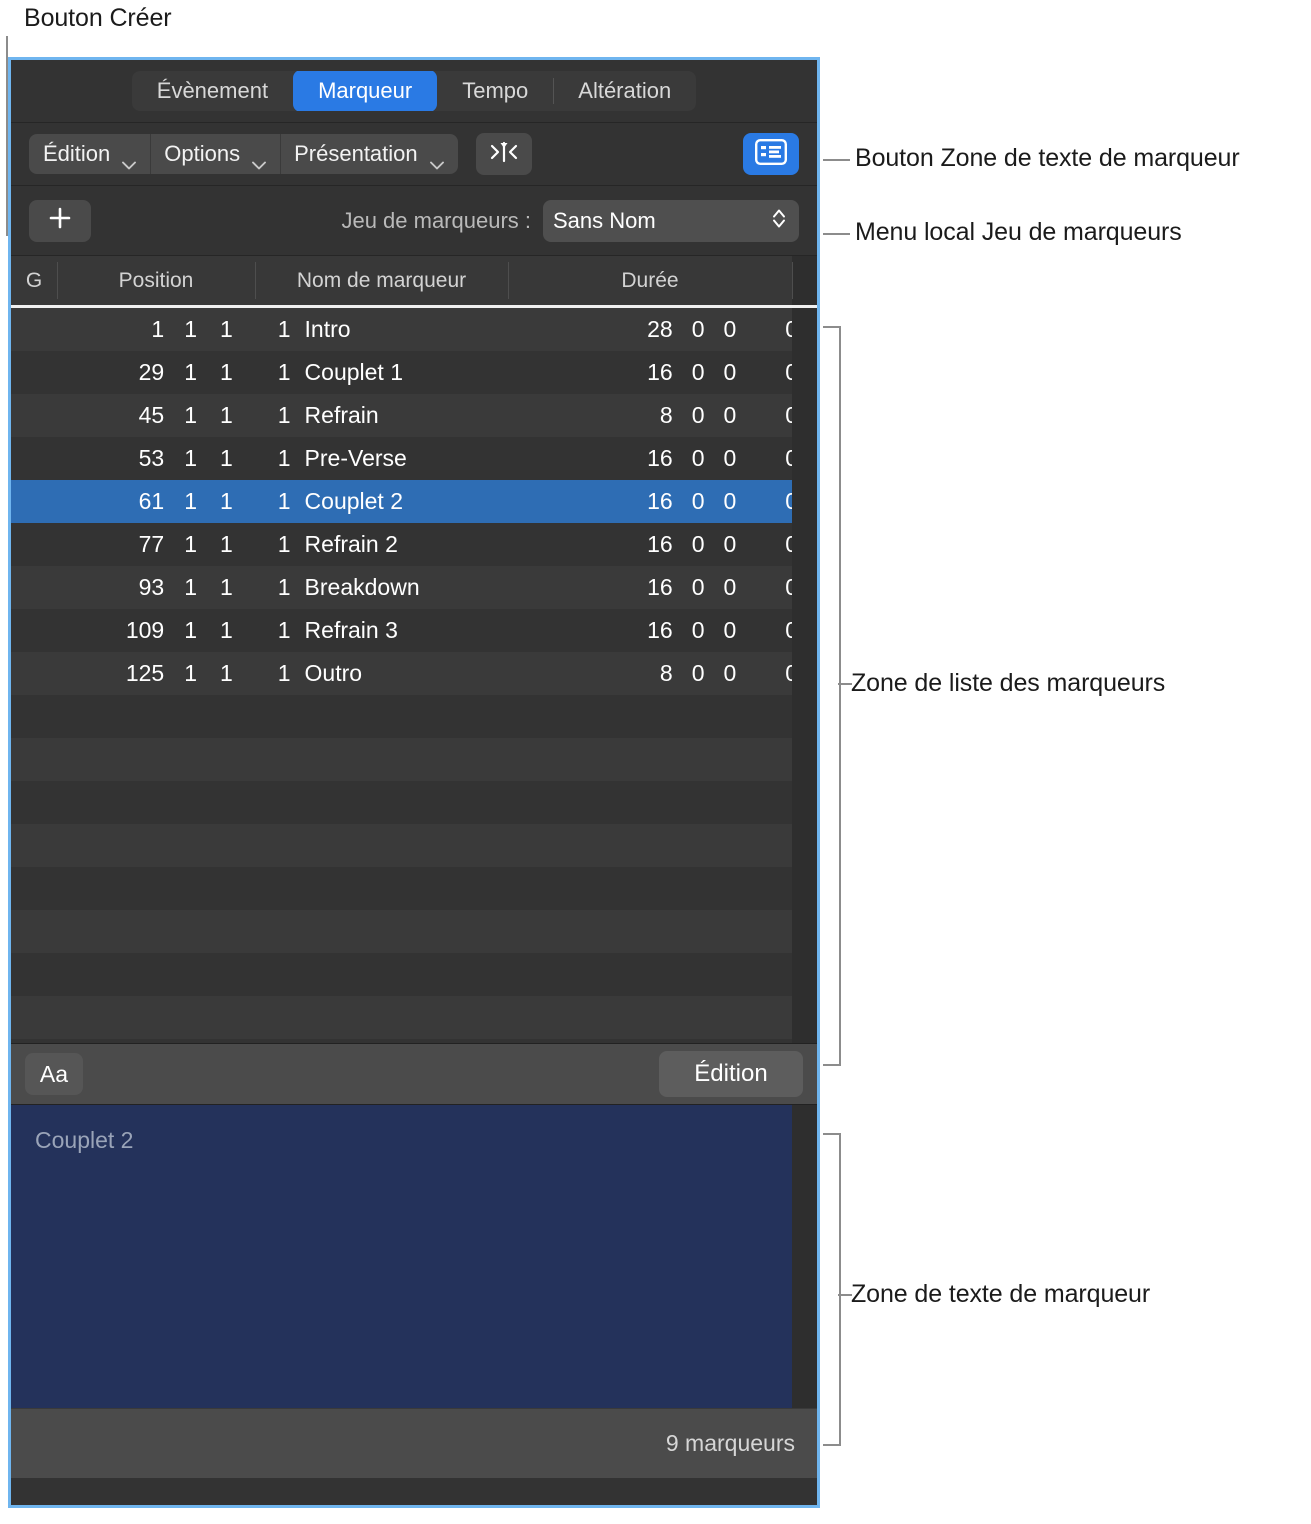 This screenshot has height=1524, width=1311. Describe the element at coordinates (404, 458) in the screenshot. I see `table-row: 53111Pre-Verse16000` at that location.